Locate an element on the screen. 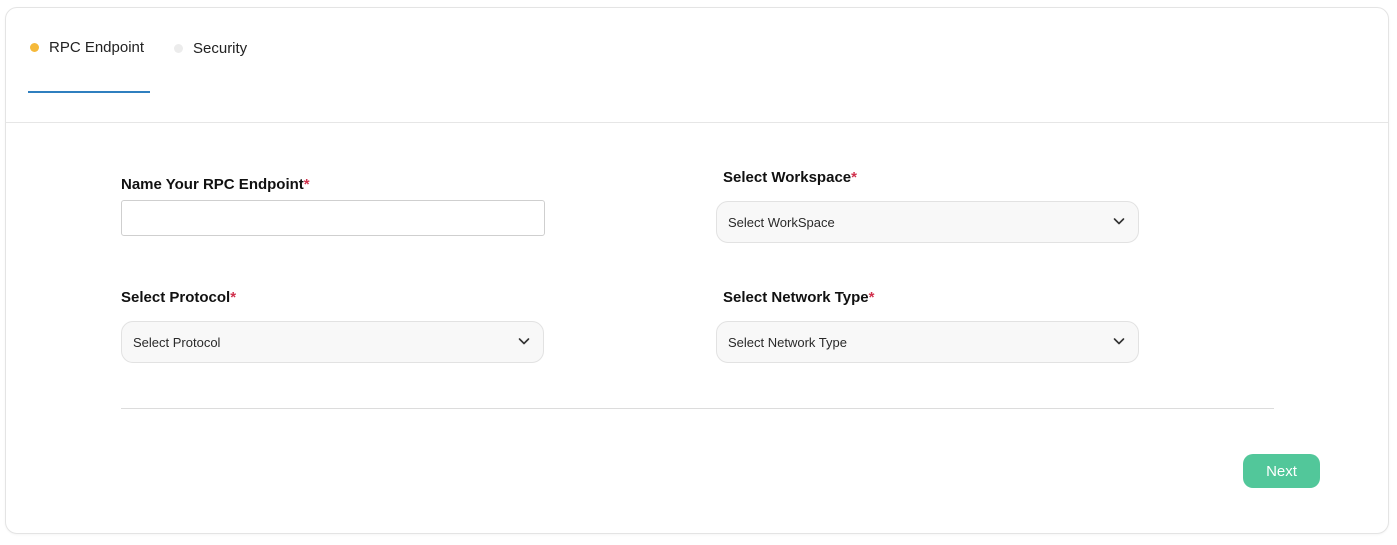  active-tab-indicator is located at coordinates (89, 92).